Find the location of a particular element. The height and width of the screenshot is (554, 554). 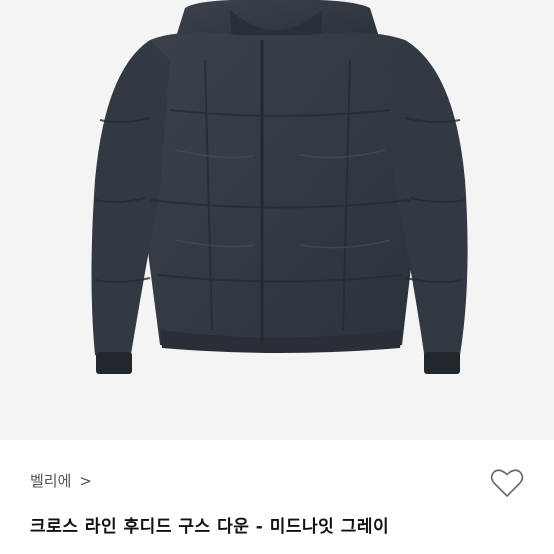

brand-name: 벨리에 is located at coordinates (51, 481).